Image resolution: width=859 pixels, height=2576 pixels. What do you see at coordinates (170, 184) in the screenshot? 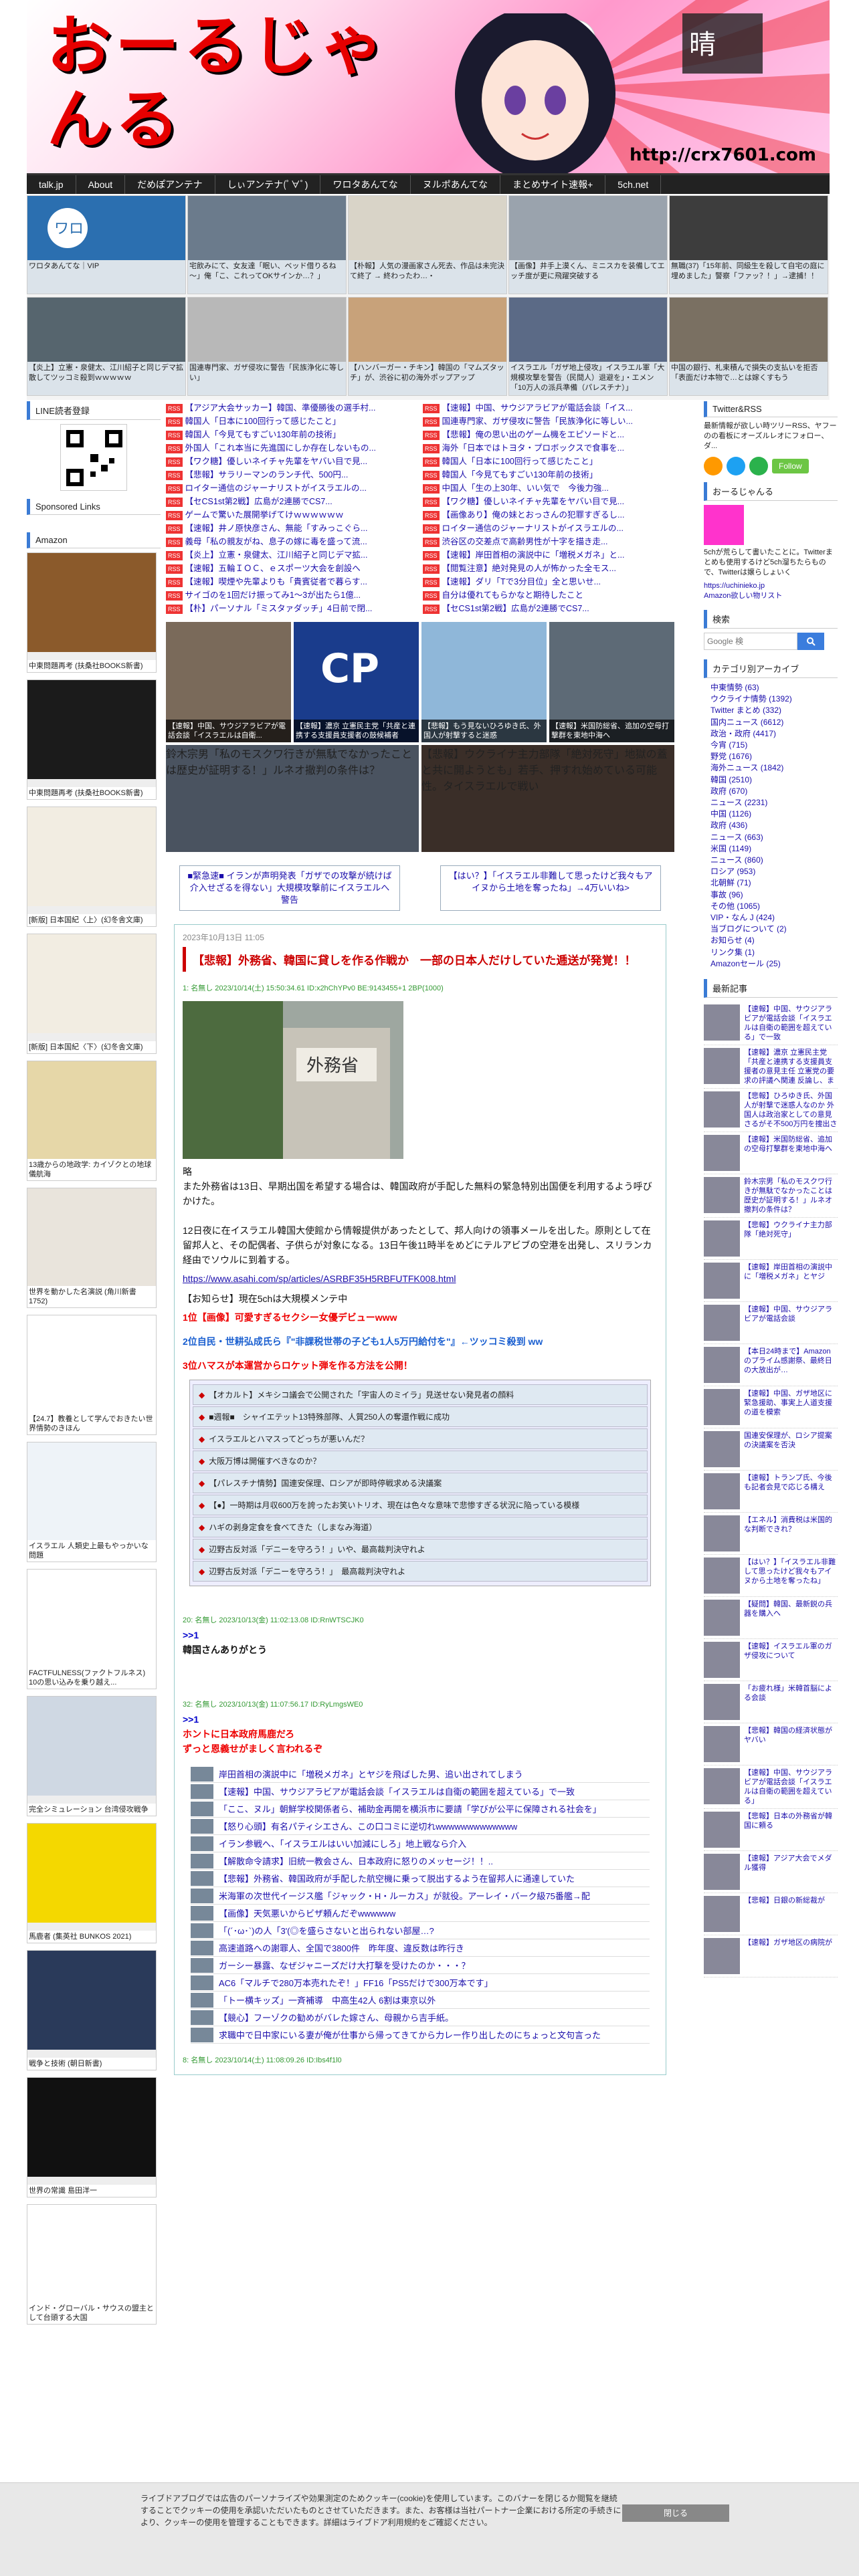
I see `nav-damepo-antenna: だめぽアンテナ` at bounding box center [170, 184].